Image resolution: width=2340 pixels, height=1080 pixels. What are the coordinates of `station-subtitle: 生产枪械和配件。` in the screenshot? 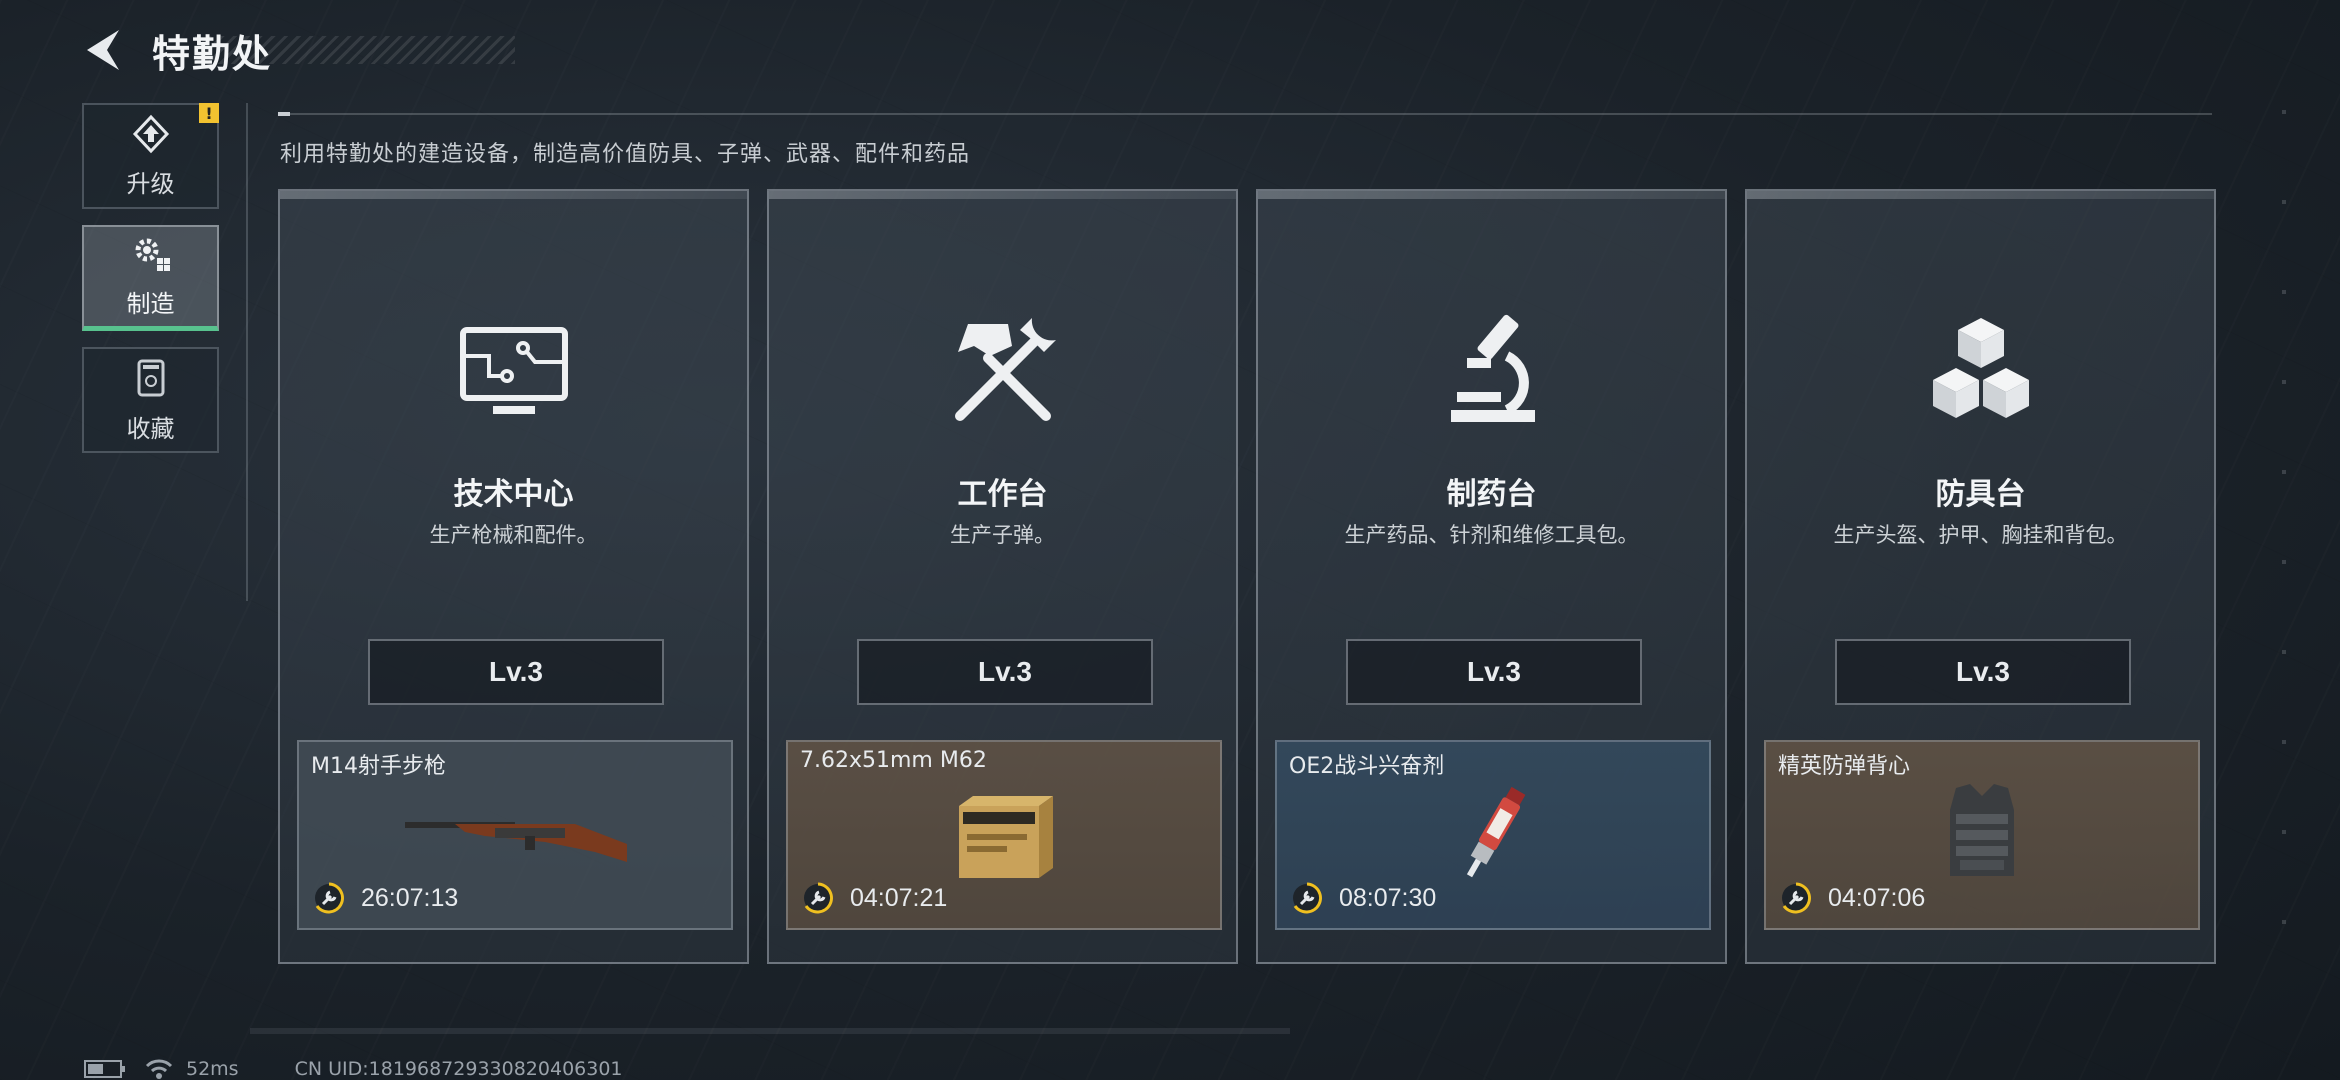 It's located at (513, 535).